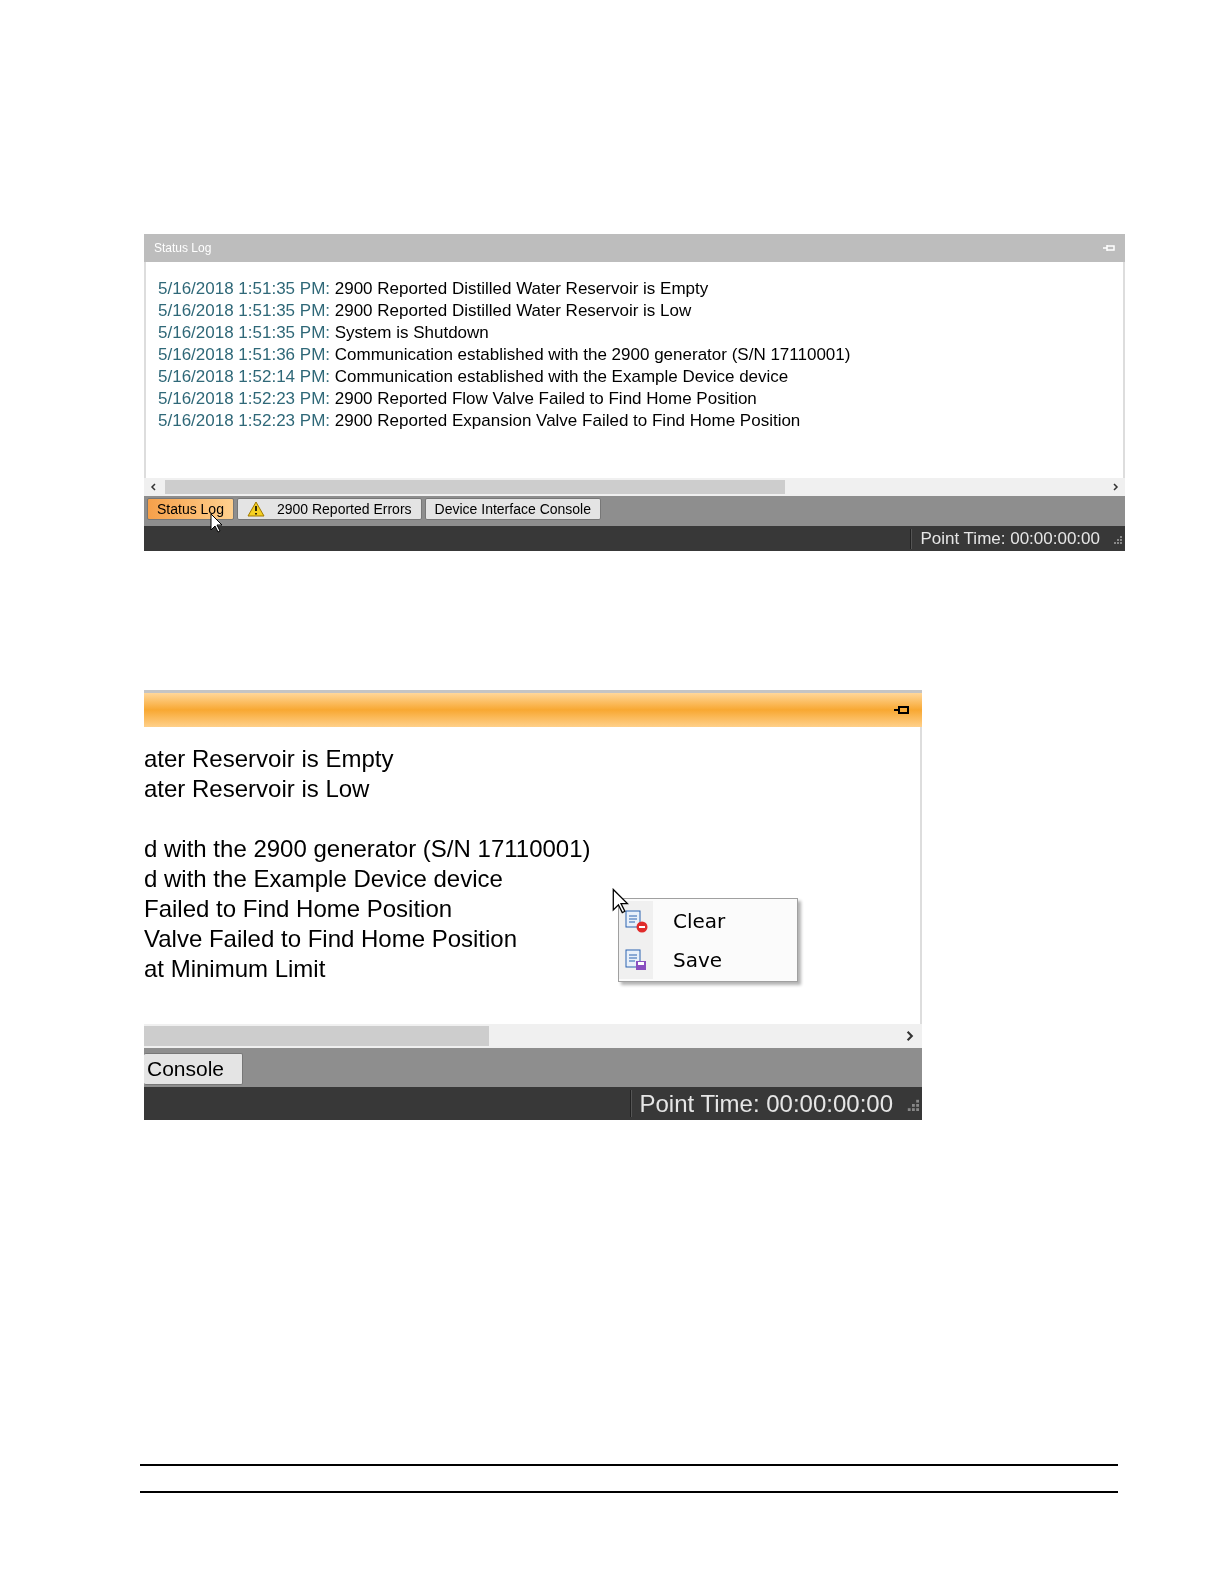  I want to click on scroll-right-icon, so click(1115, 487).